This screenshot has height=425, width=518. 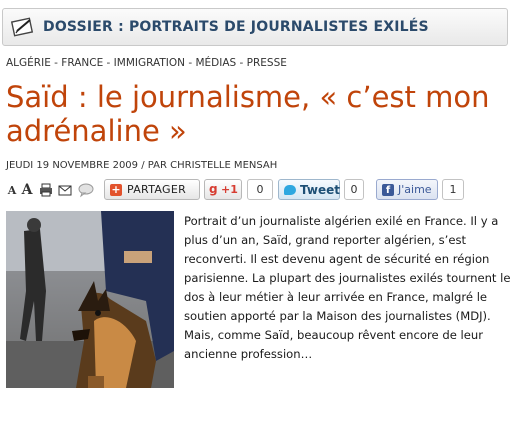 What do you see at coordinates (86, 190) in the screenshot?
I see `comment-icon` at bounding box center [86, 190].